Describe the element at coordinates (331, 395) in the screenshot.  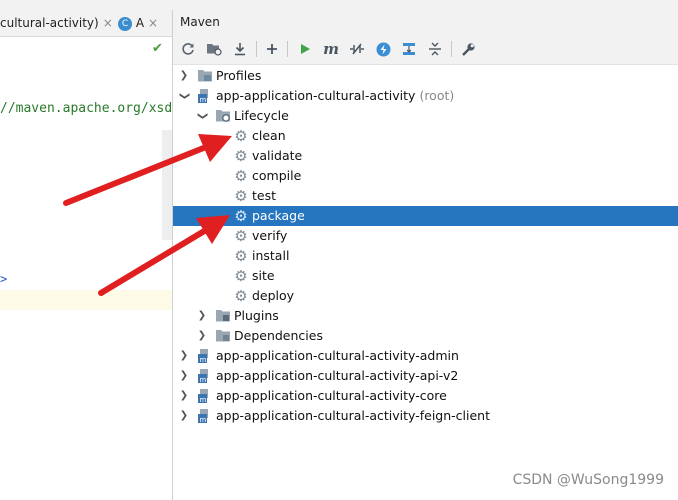
I see `tree-node-label: app-application-cultural-activity-core` at that location.